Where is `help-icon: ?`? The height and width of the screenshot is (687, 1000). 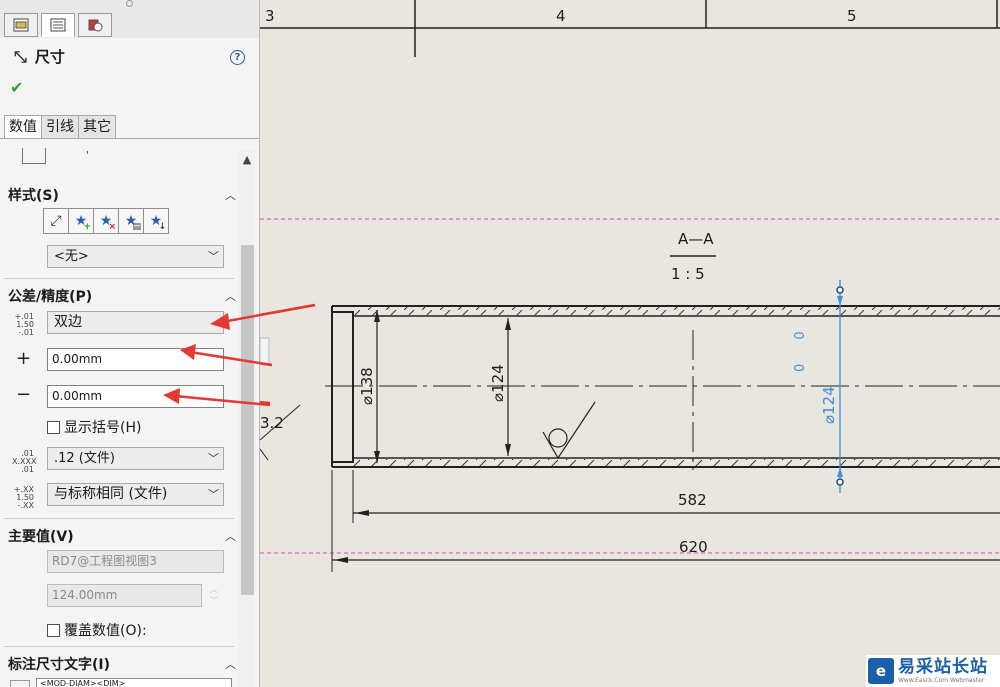 help-icon: ? is located at coordinates (237, 57).